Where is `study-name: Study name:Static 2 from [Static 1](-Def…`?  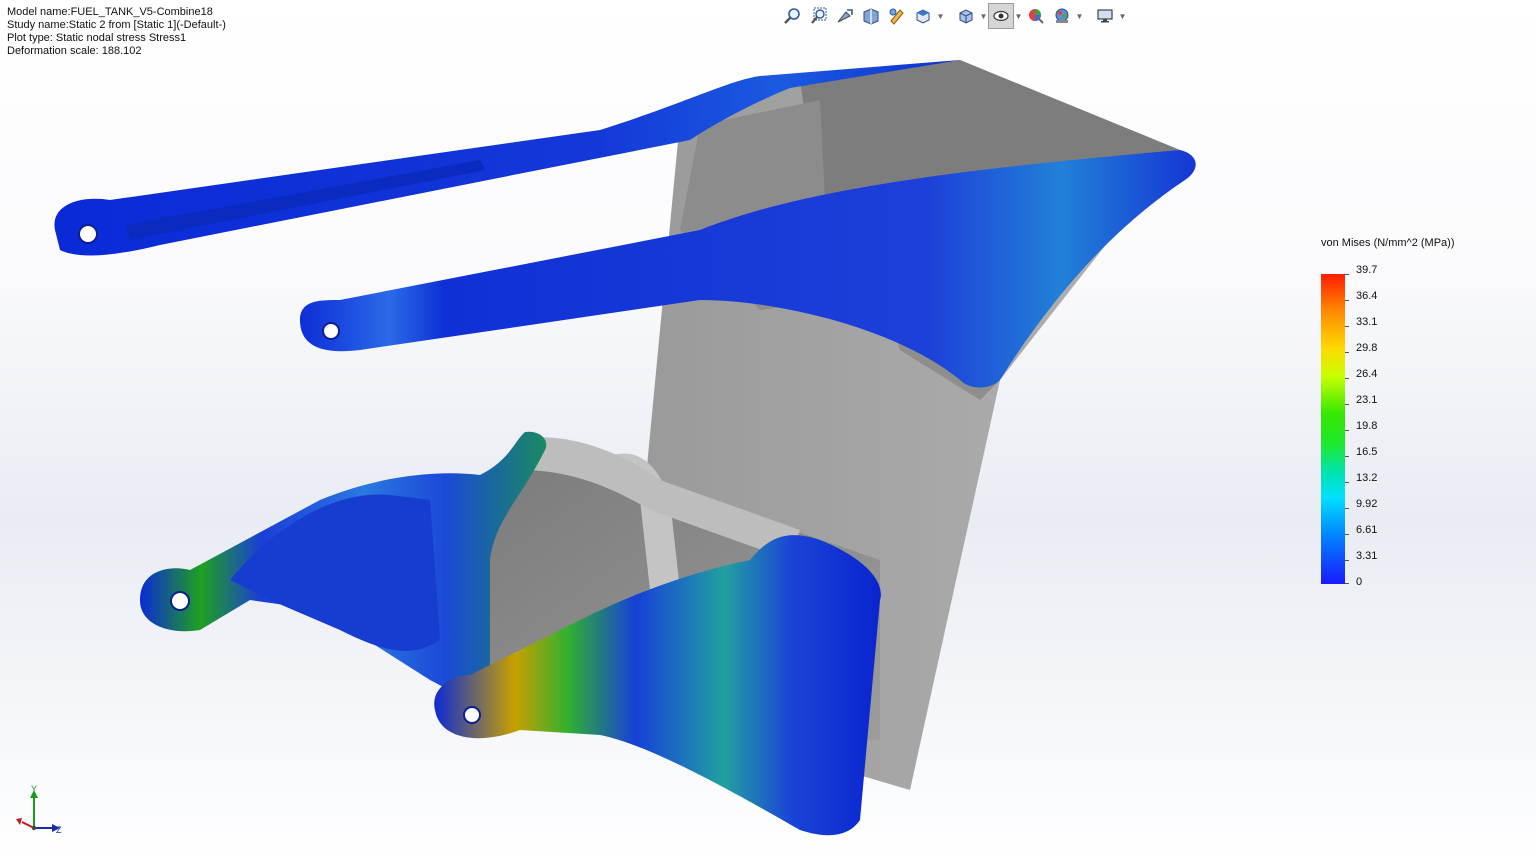
study-name: Study name:Static 2 from [Static 1](-Def… is located at coordinates (116, 25).